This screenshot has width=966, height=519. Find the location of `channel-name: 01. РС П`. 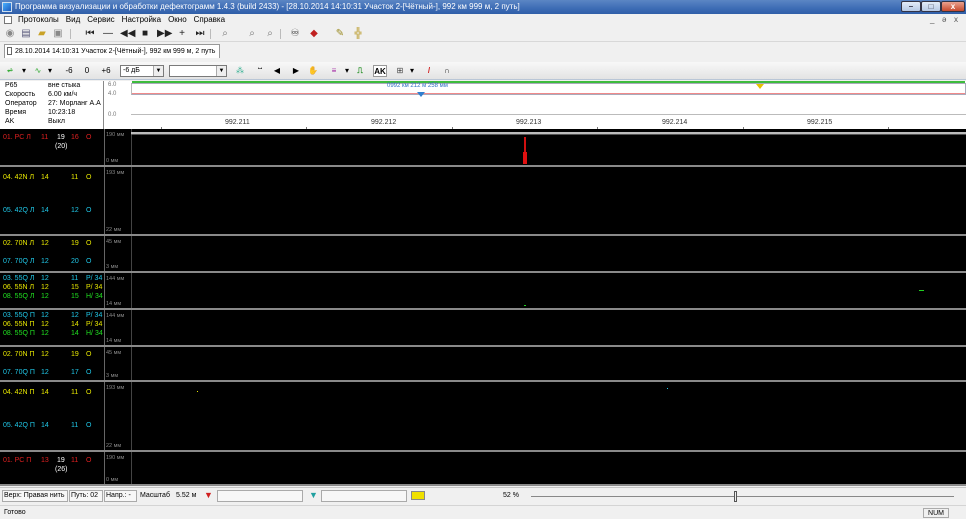

channel-name: 01. РС П is located at coordinates (17, 460).